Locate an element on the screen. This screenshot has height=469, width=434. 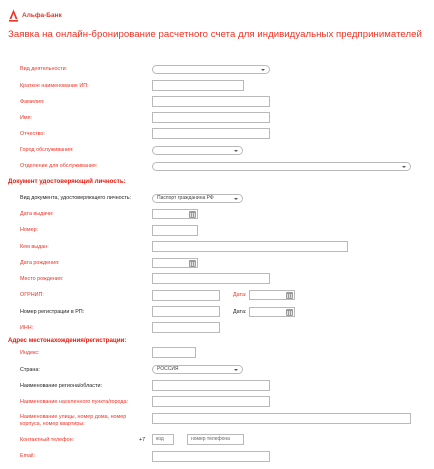
doc-type-value: Паспорт гражданина РФ is located at coordinates (185, 198).